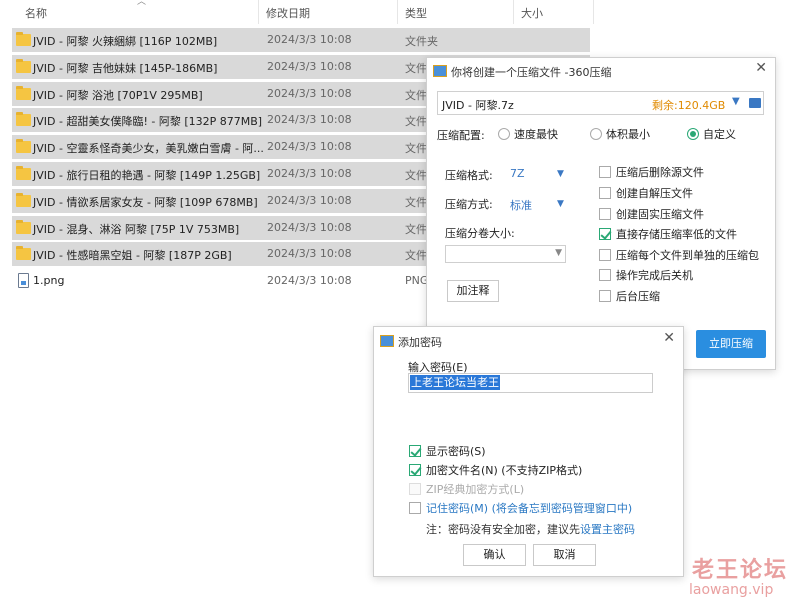 The height and width of the screenshot is (604, 800). What do you see at coordinates (494, 555) in the screenshot?
I see `ok-button: 确认` at bounding box center [494, 555].